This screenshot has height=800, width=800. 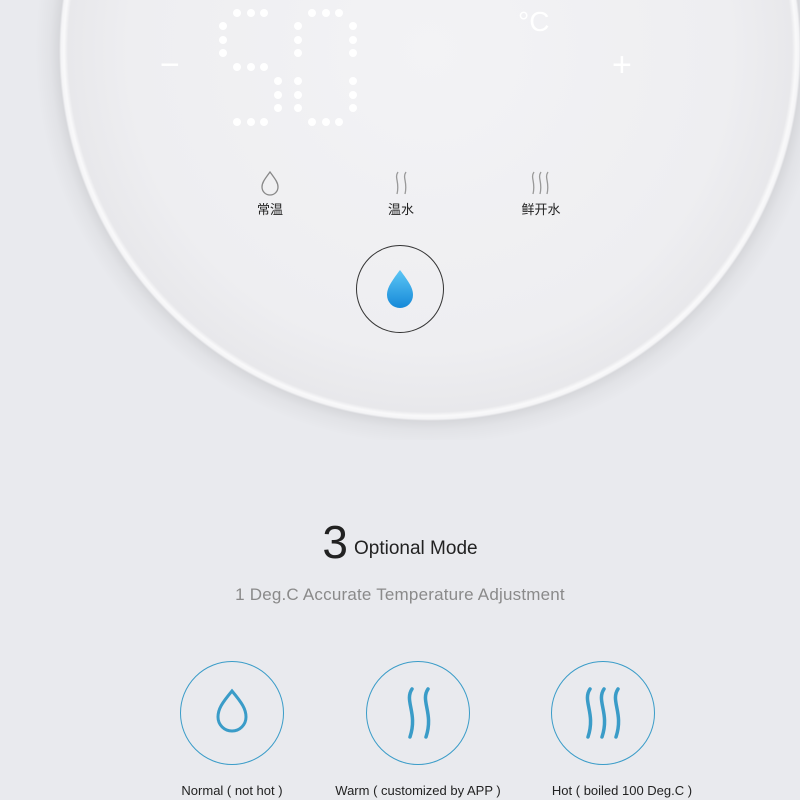 I want to click on unit-celsius: °C, so click(x=534, y=21).